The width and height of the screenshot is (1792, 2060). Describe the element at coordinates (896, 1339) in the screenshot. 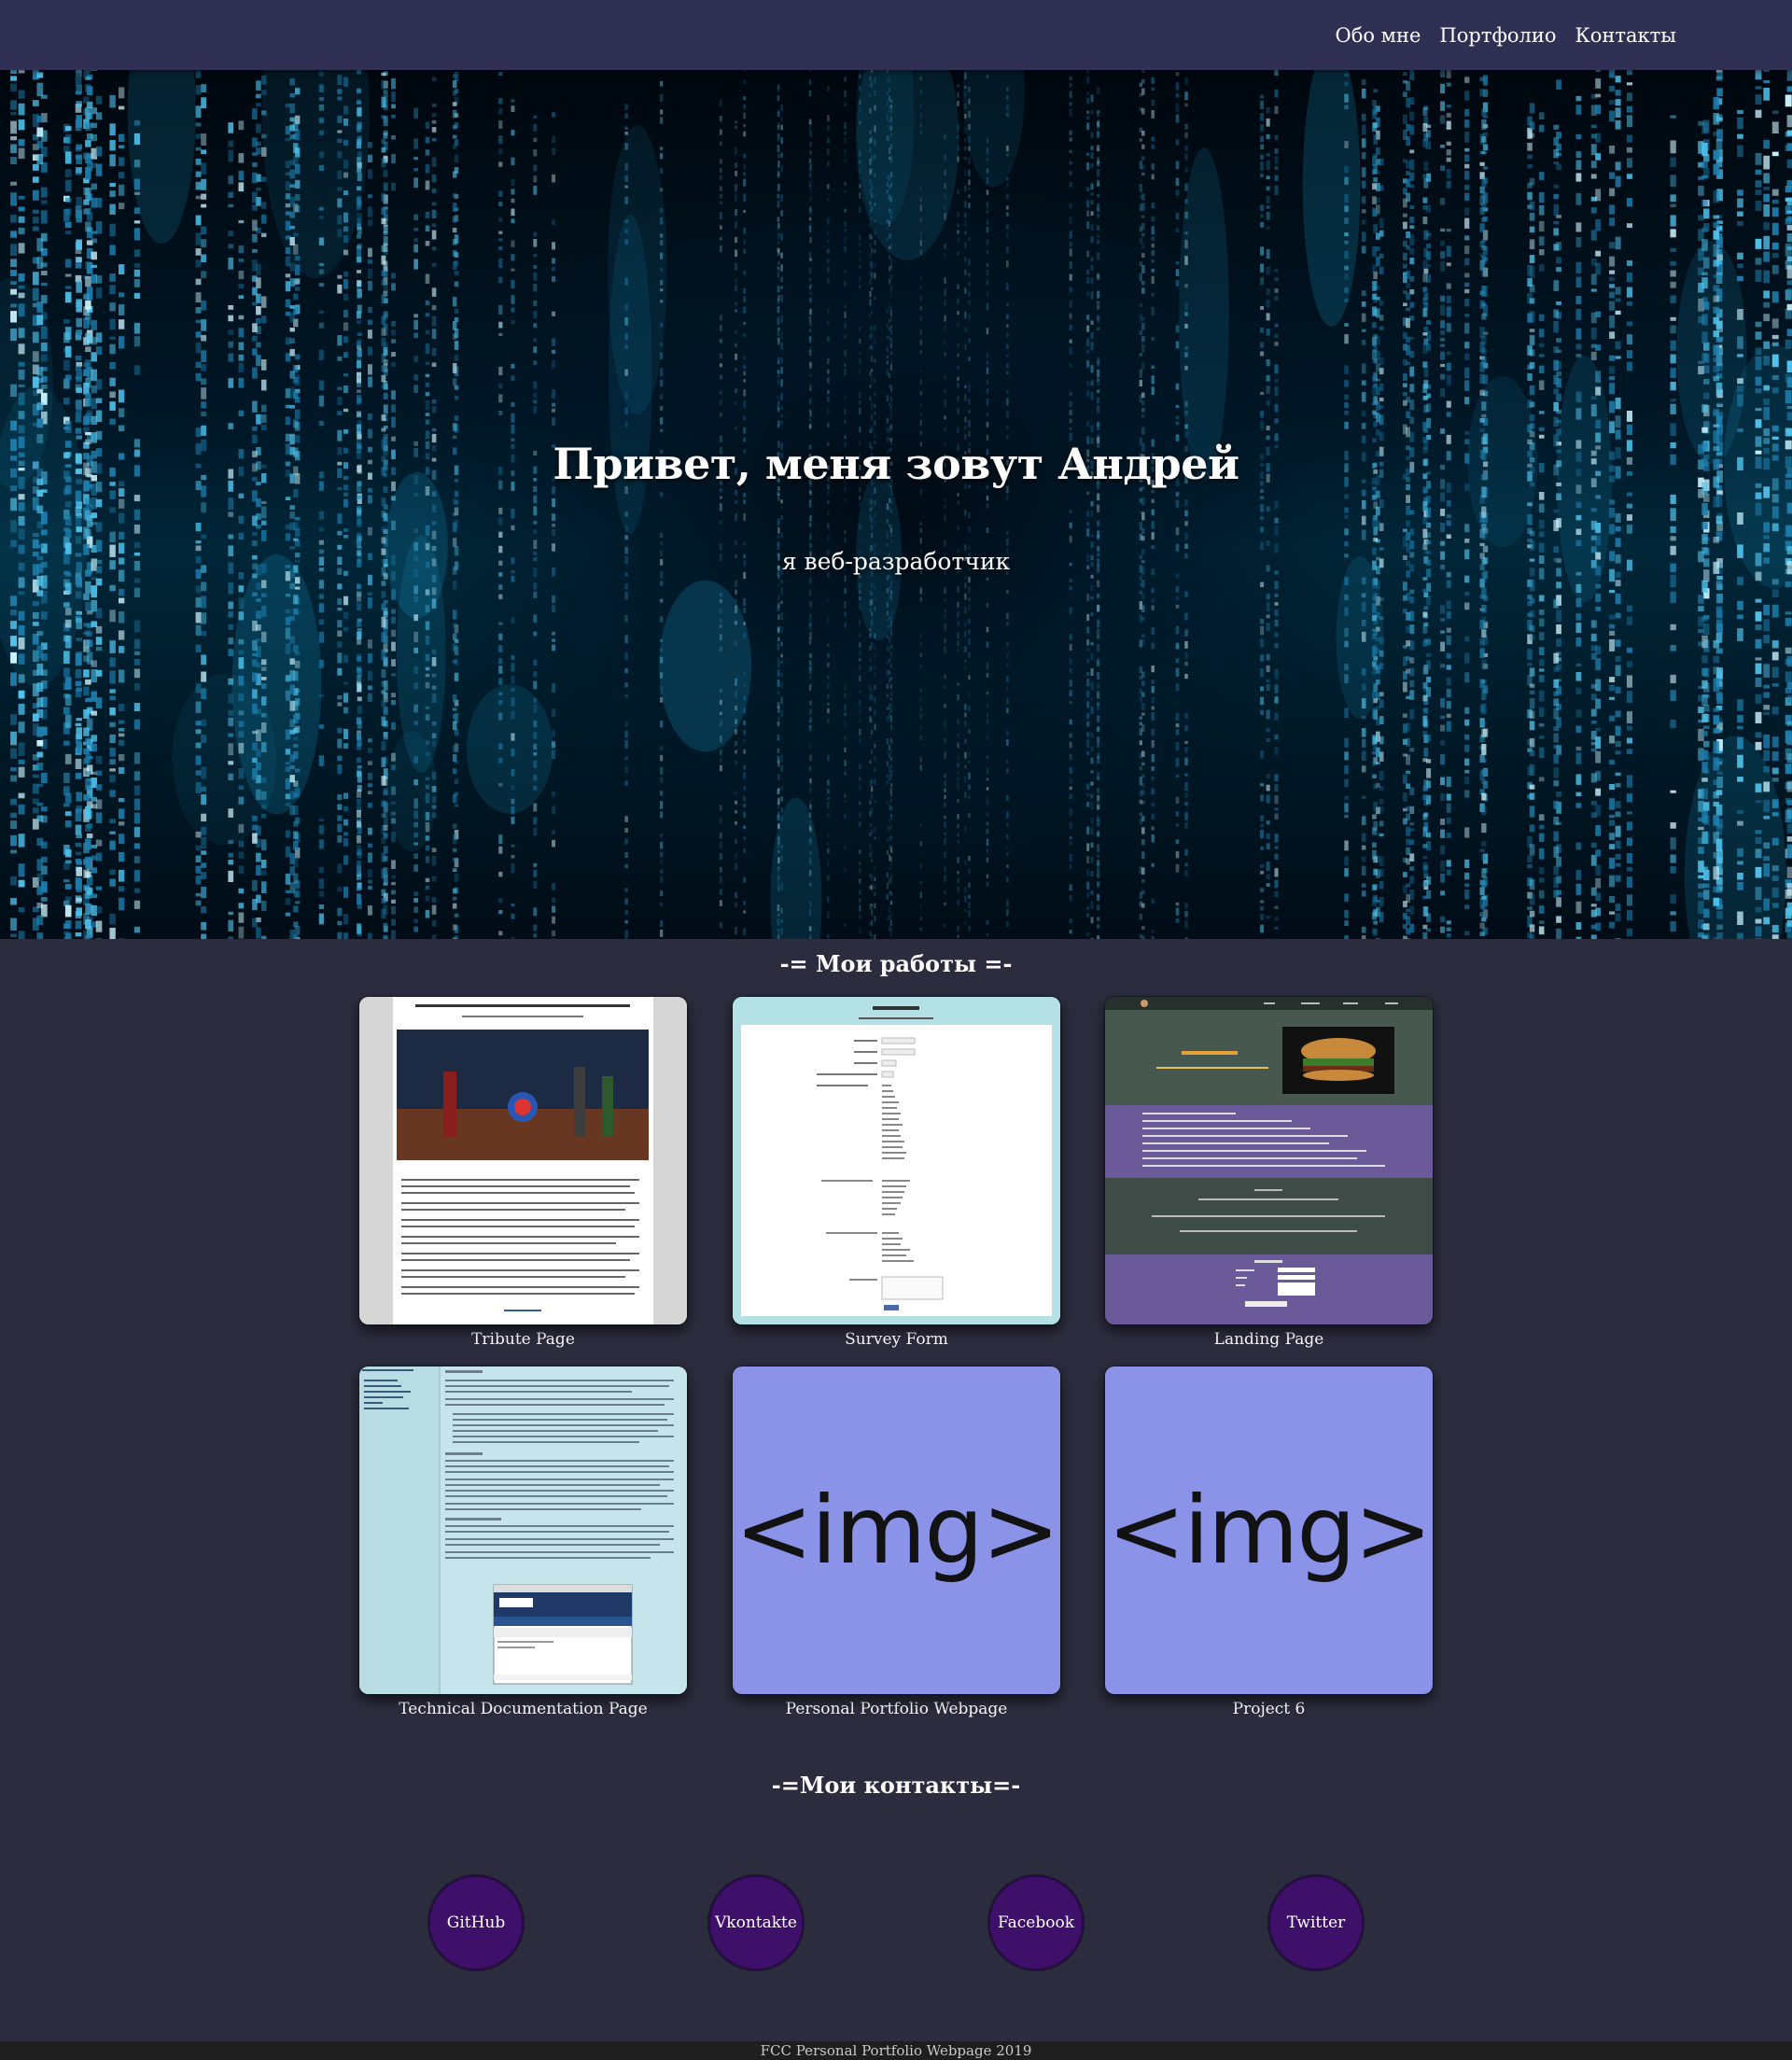

I see `project-title: Survey Form` at that location.